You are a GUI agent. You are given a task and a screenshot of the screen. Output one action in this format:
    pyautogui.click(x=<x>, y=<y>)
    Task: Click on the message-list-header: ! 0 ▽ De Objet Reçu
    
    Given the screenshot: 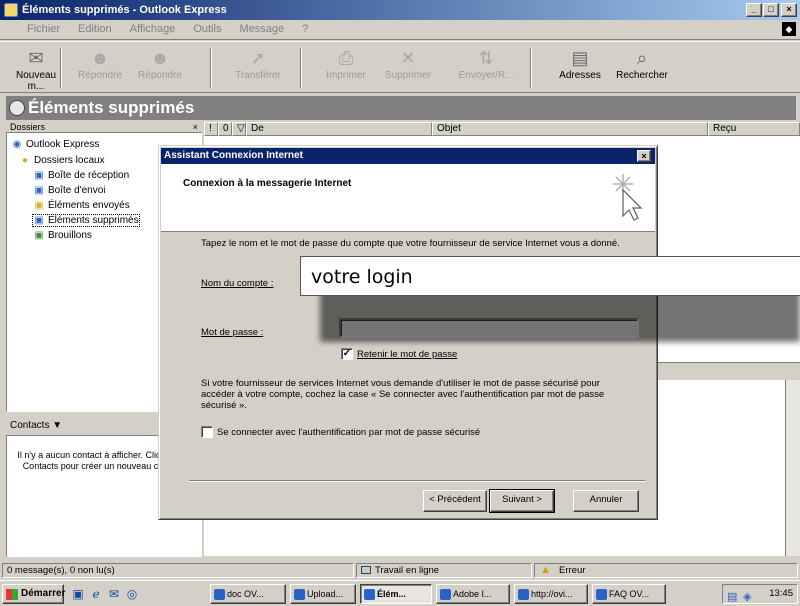 What is the action you would take?
    pyautogui.click(x=502, y=129)
    